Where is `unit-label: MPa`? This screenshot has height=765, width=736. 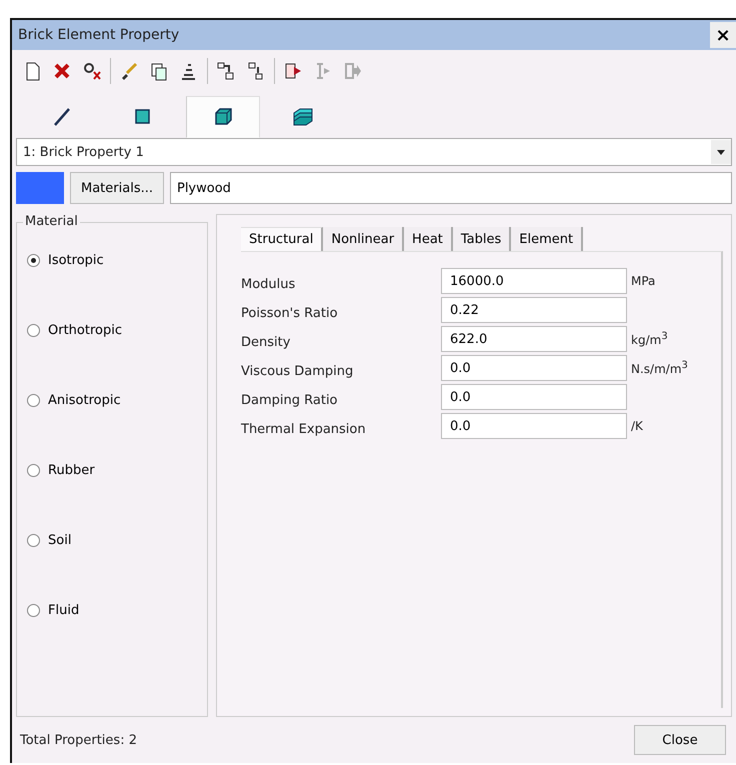
unit-label: MPa is located at coordinates (643, 281).